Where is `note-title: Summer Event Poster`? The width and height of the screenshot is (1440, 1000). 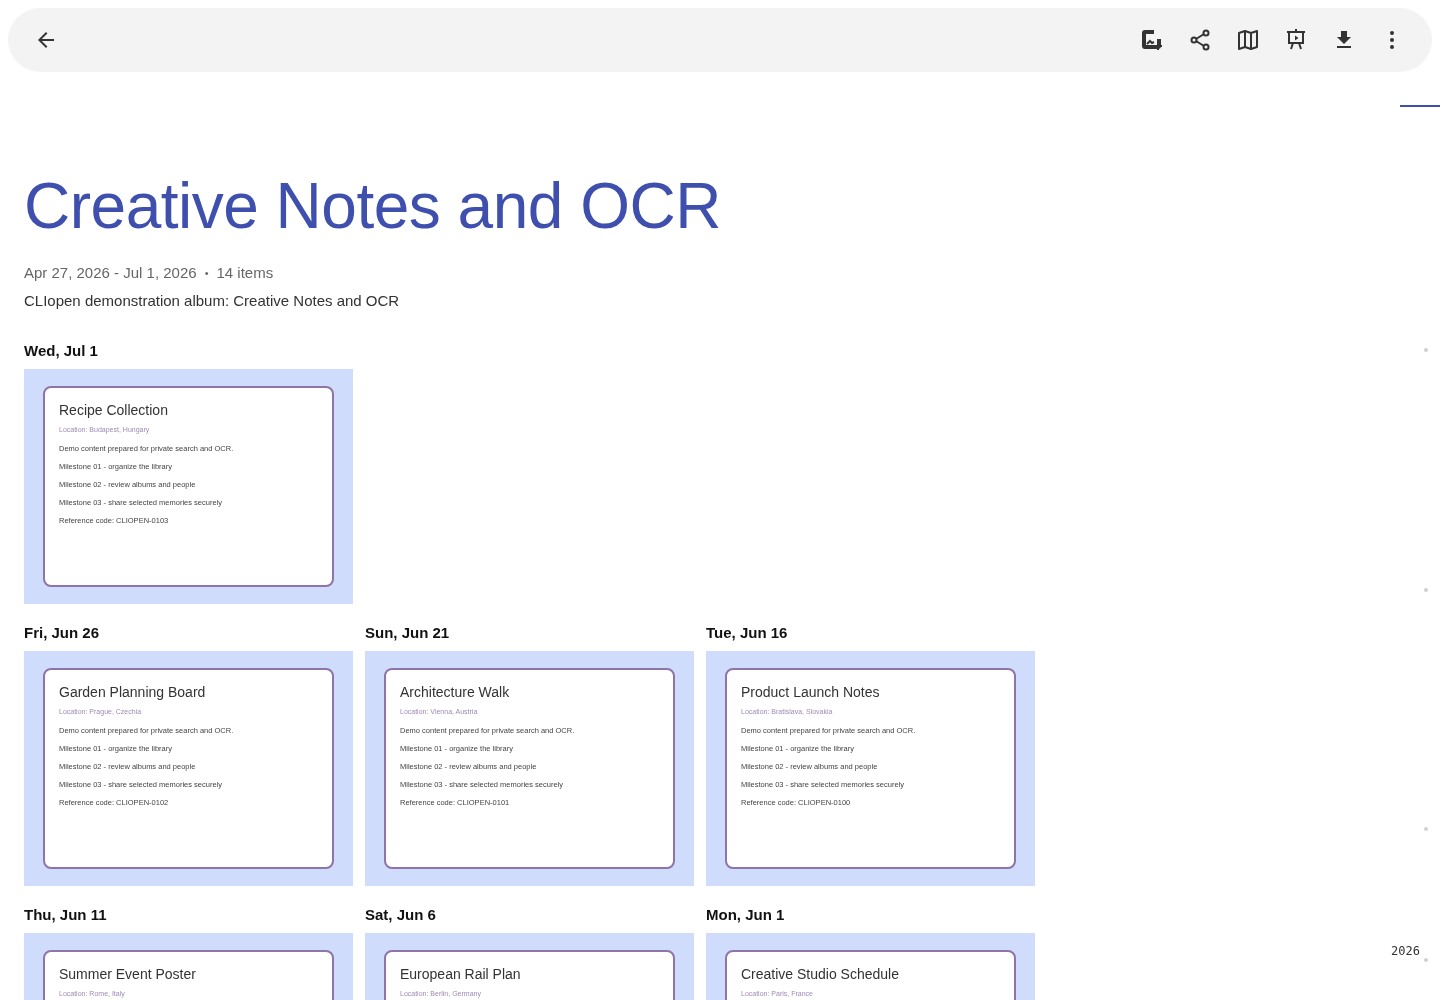
note-title: Summer Event Poster is located at coordinates (128, 974).